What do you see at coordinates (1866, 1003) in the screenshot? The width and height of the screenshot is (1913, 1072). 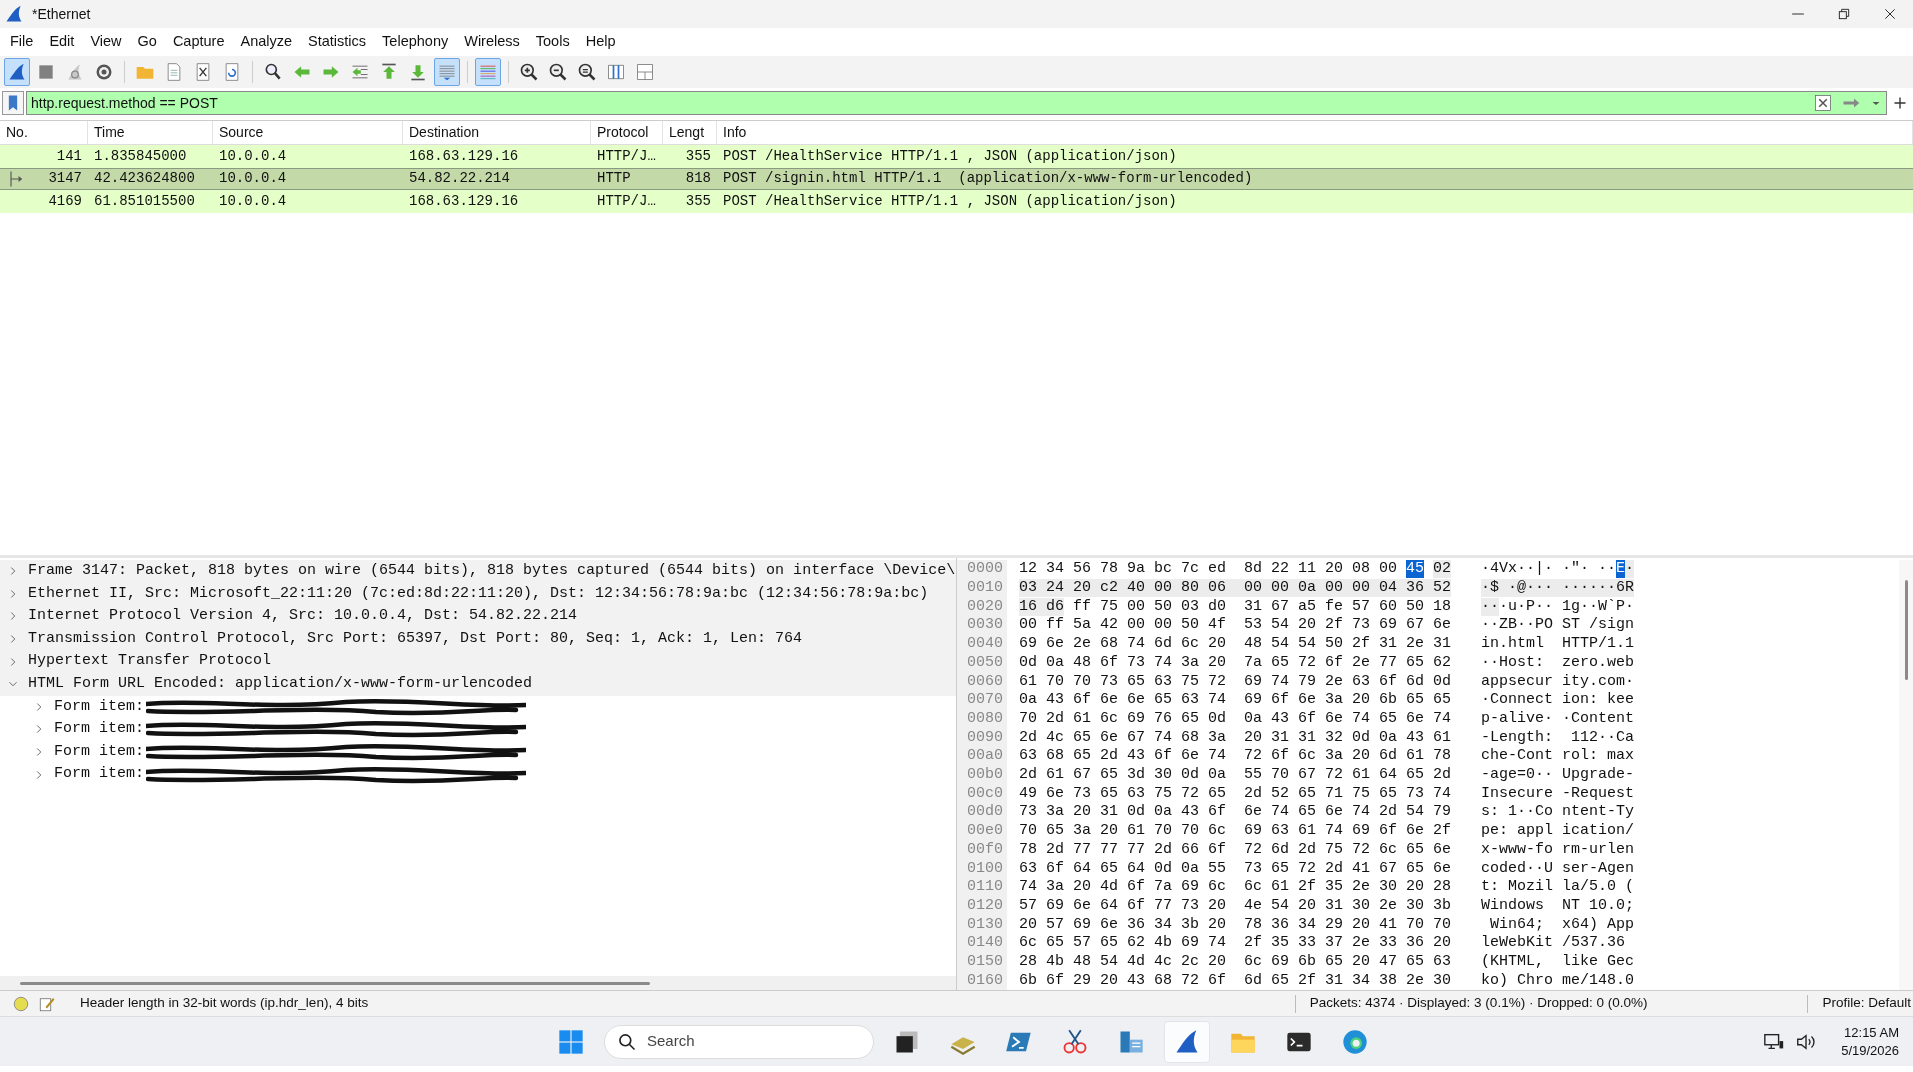 I see `profile-label: Profile: Default` at bounding box center [1866, 1003].